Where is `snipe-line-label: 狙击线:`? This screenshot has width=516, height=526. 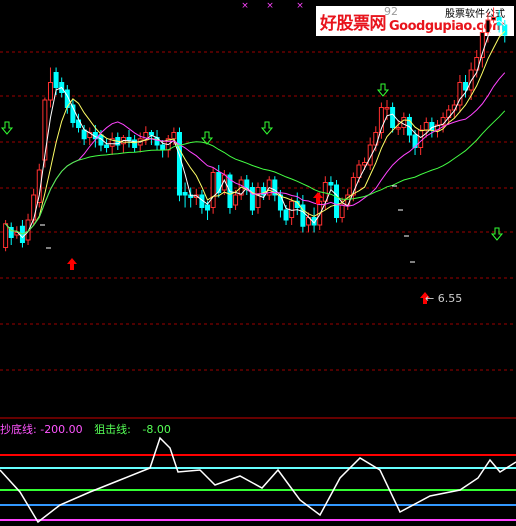 snipe-line-label: 狙击线: is located at coordinates (112, 429).